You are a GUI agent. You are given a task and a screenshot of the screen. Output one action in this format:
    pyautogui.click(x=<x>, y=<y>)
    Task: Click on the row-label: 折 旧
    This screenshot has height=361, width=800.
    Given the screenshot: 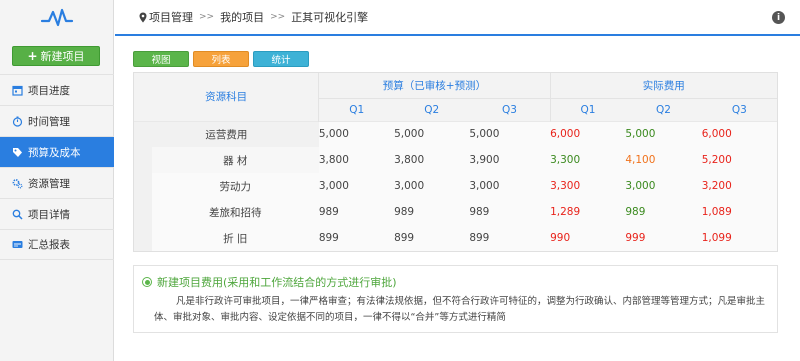 What is the action you would take?
    pyautogui.click(x=235, y=238)
    